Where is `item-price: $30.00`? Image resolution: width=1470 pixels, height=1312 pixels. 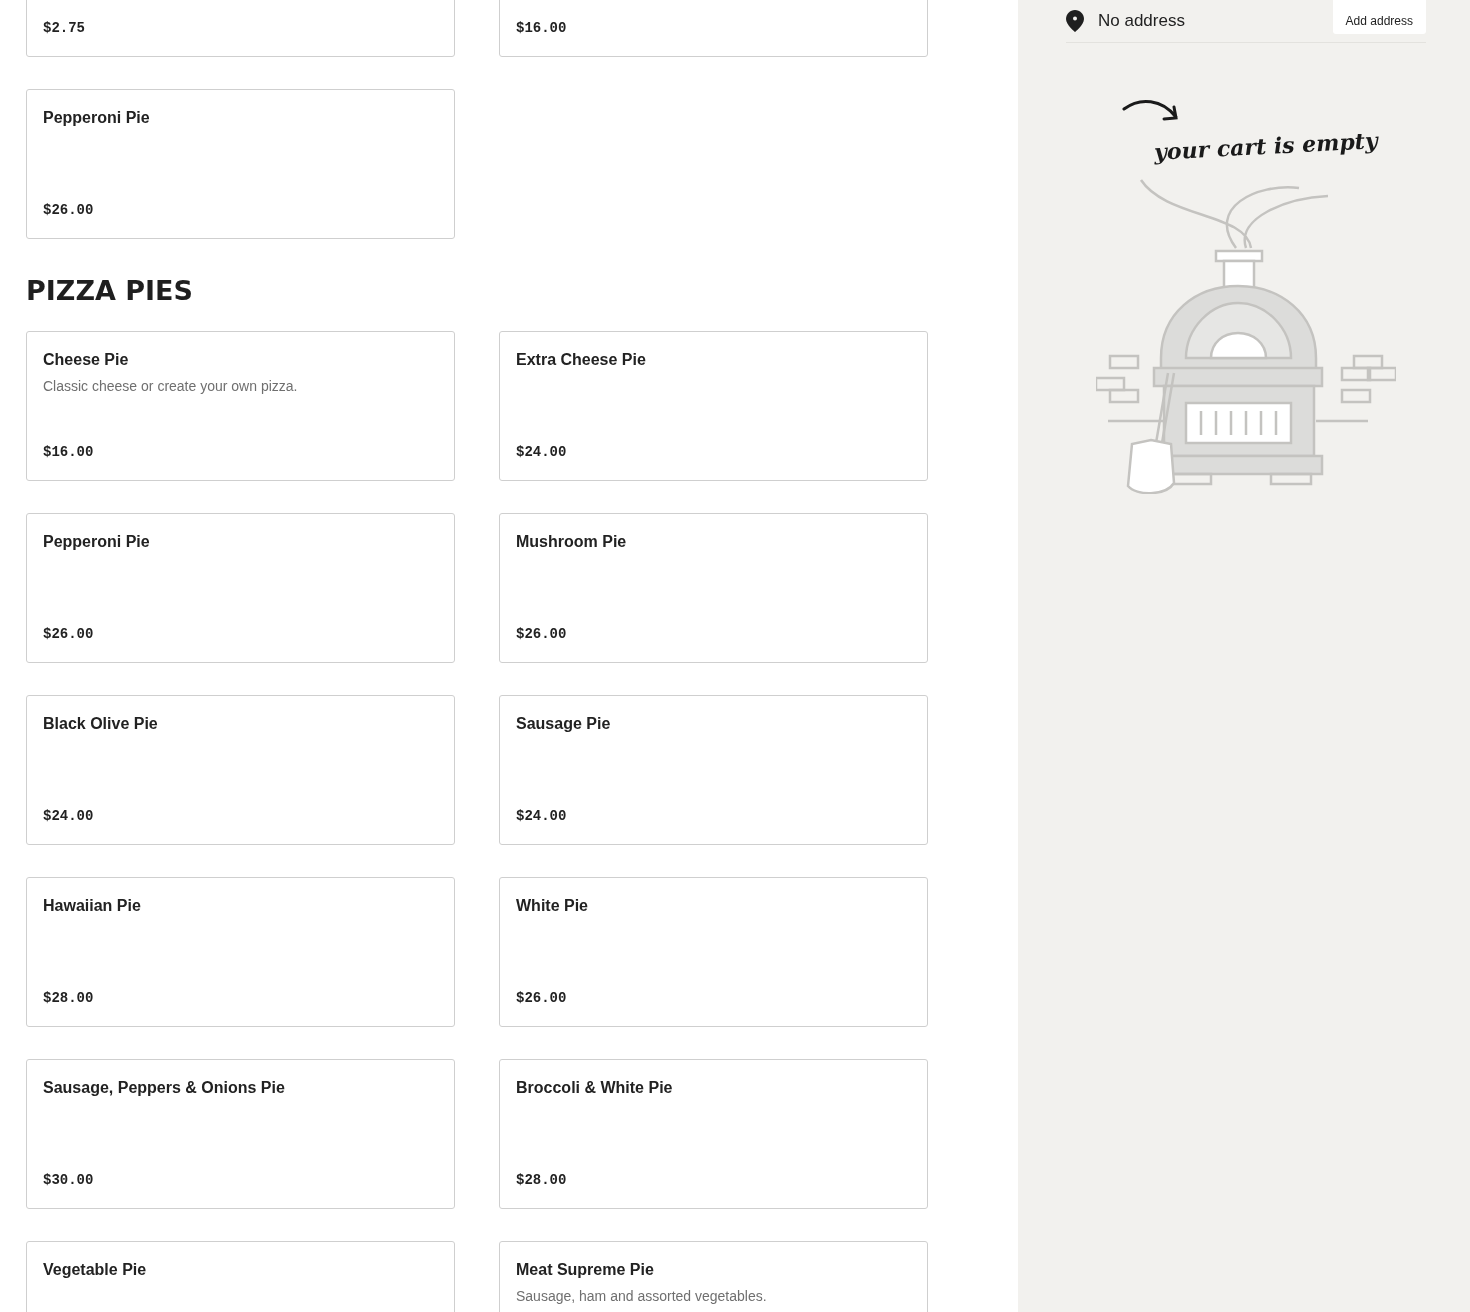
item-price: $30.00 is located at coordinates (69, 1180).